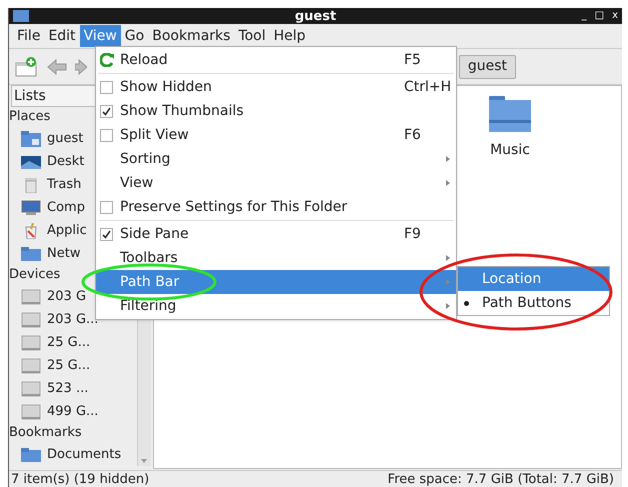 The width and height of the screenshot is (628, 487). Describe the element at coordinates (413, 60) in the screenshot. I see `shortcut-label: F5` at that location.